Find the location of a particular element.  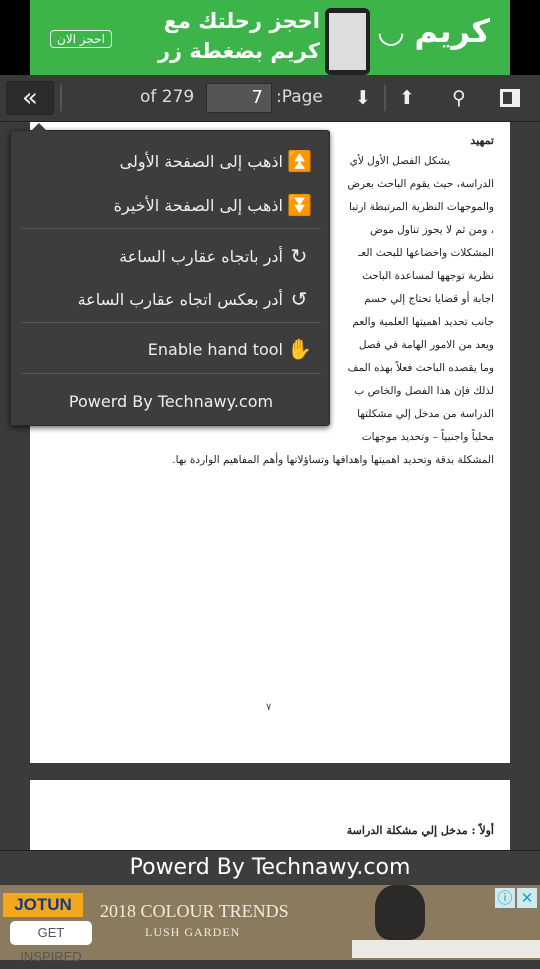

text-line: يشكل الفصل الأول لأي is located at coordinates (399, 161).